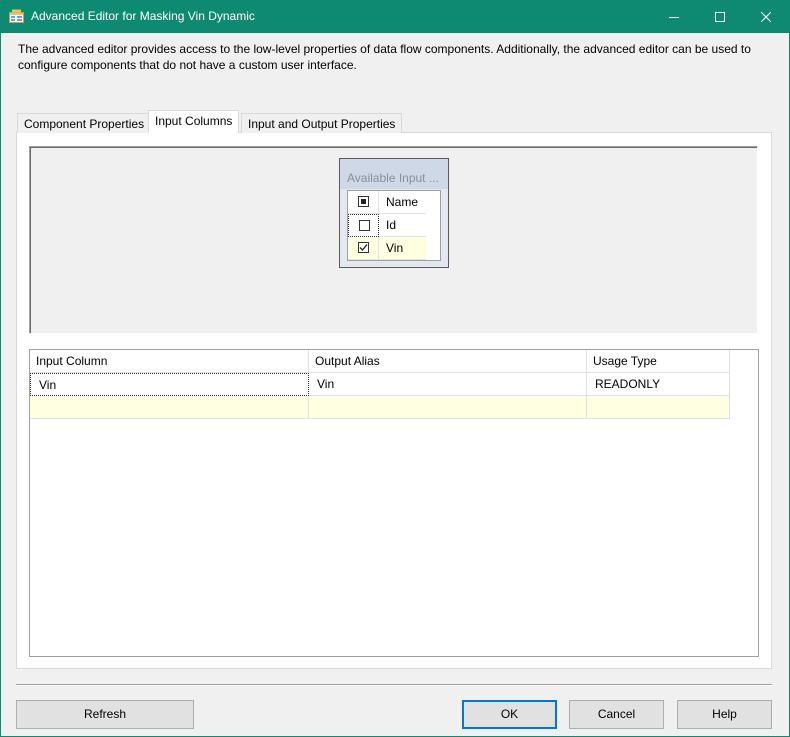  I want to click on minimize-icon, so click(674, 17).